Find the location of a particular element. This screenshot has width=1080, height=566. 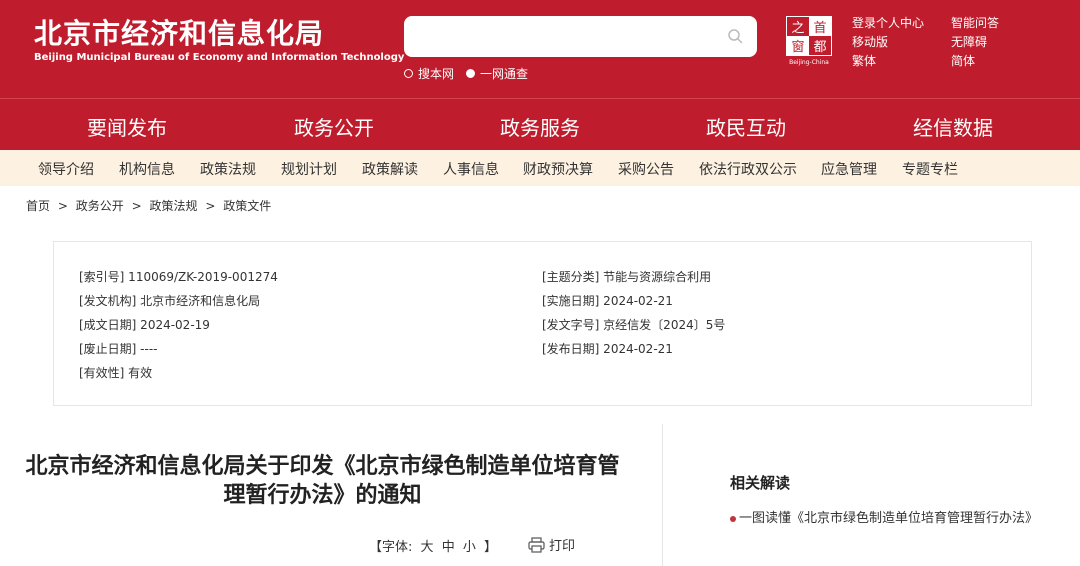

info-issuer: [发文机构] 北京市经济和信息化局 is located at coordinates (170, 301).